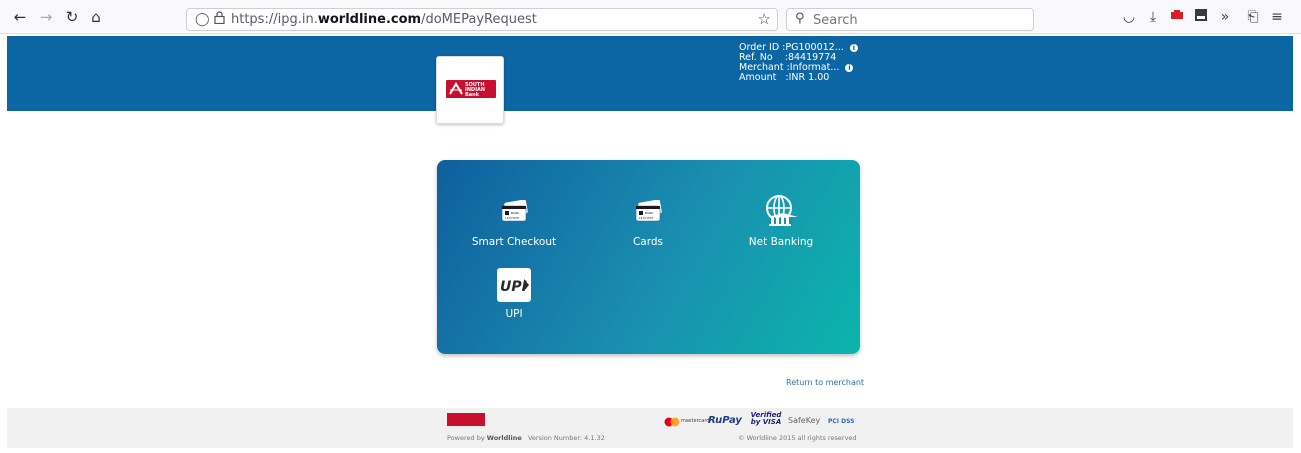 This screenshot has width=1301, height=453. Describe the element at coordinates (1253, 17) in the screenshot. I see `share-icon: ⎗` at that location.